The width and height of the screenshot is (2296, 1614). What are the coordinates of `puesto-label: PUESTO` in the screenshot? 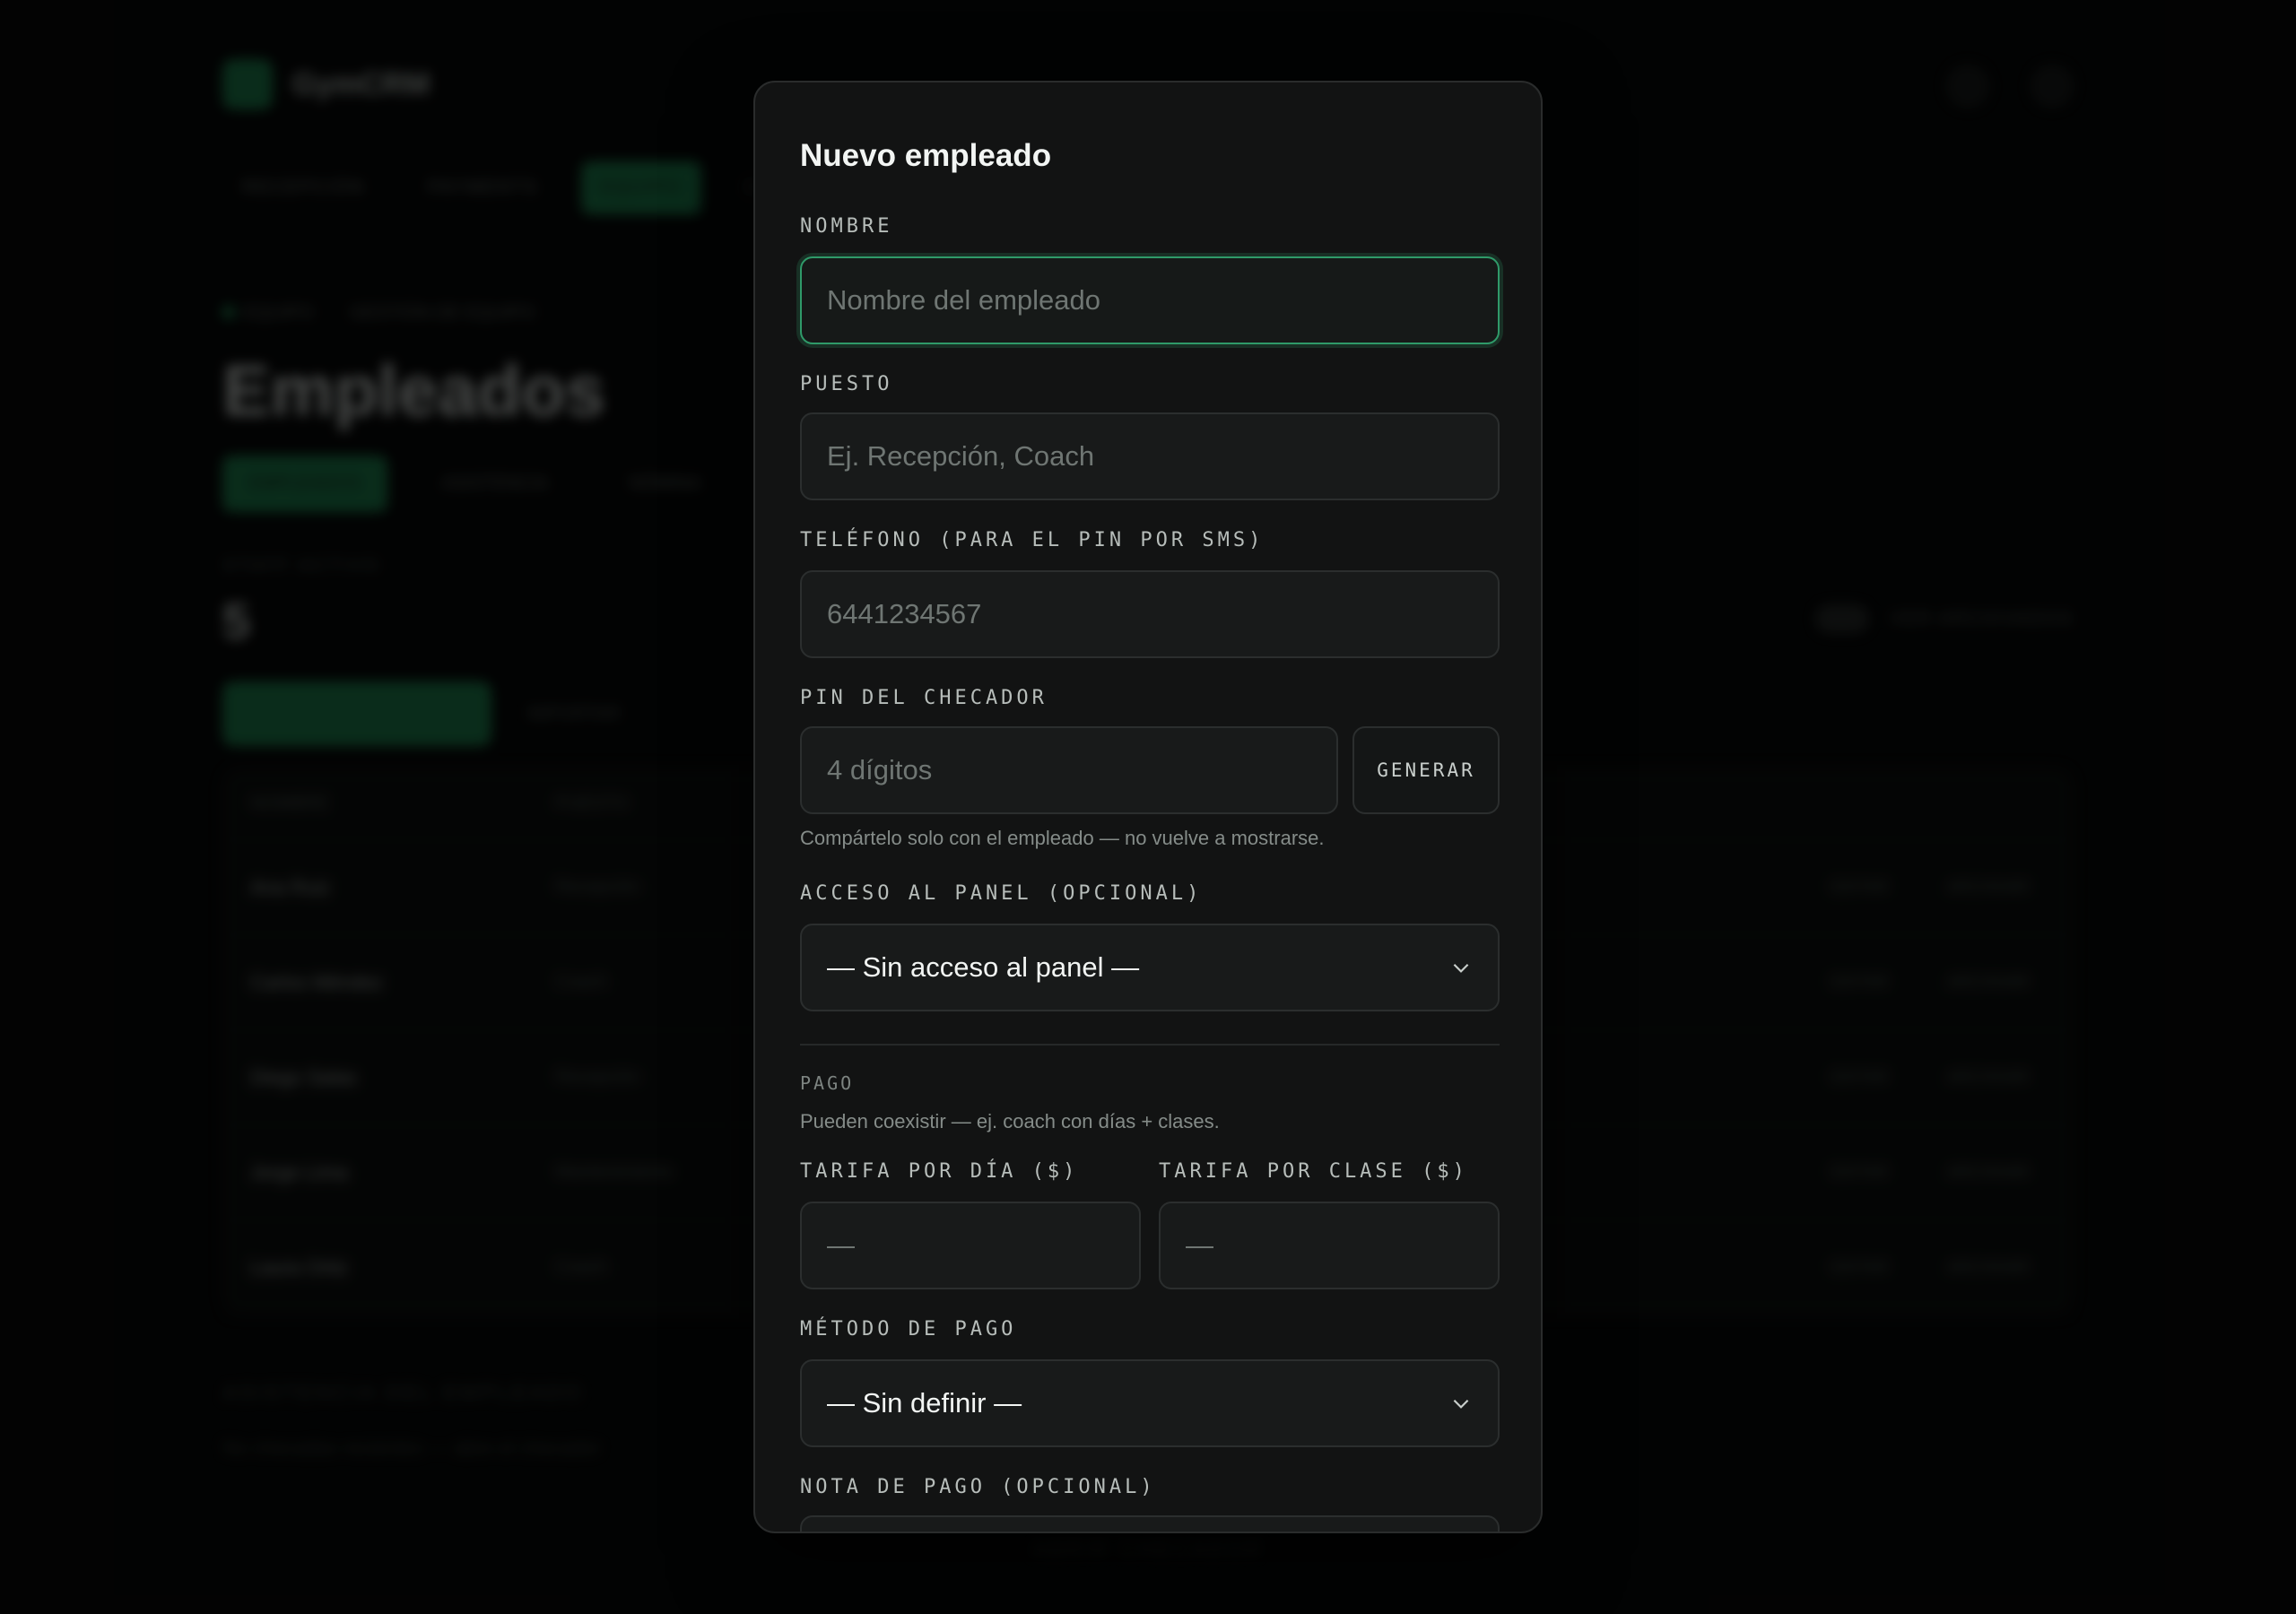 It's located at (846, 384).